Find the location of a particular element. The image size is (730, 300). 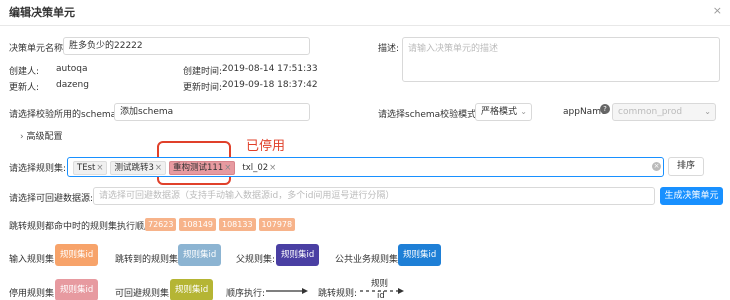

advanced-toggle: › 高级配置 is located at coordinates (41, 135).